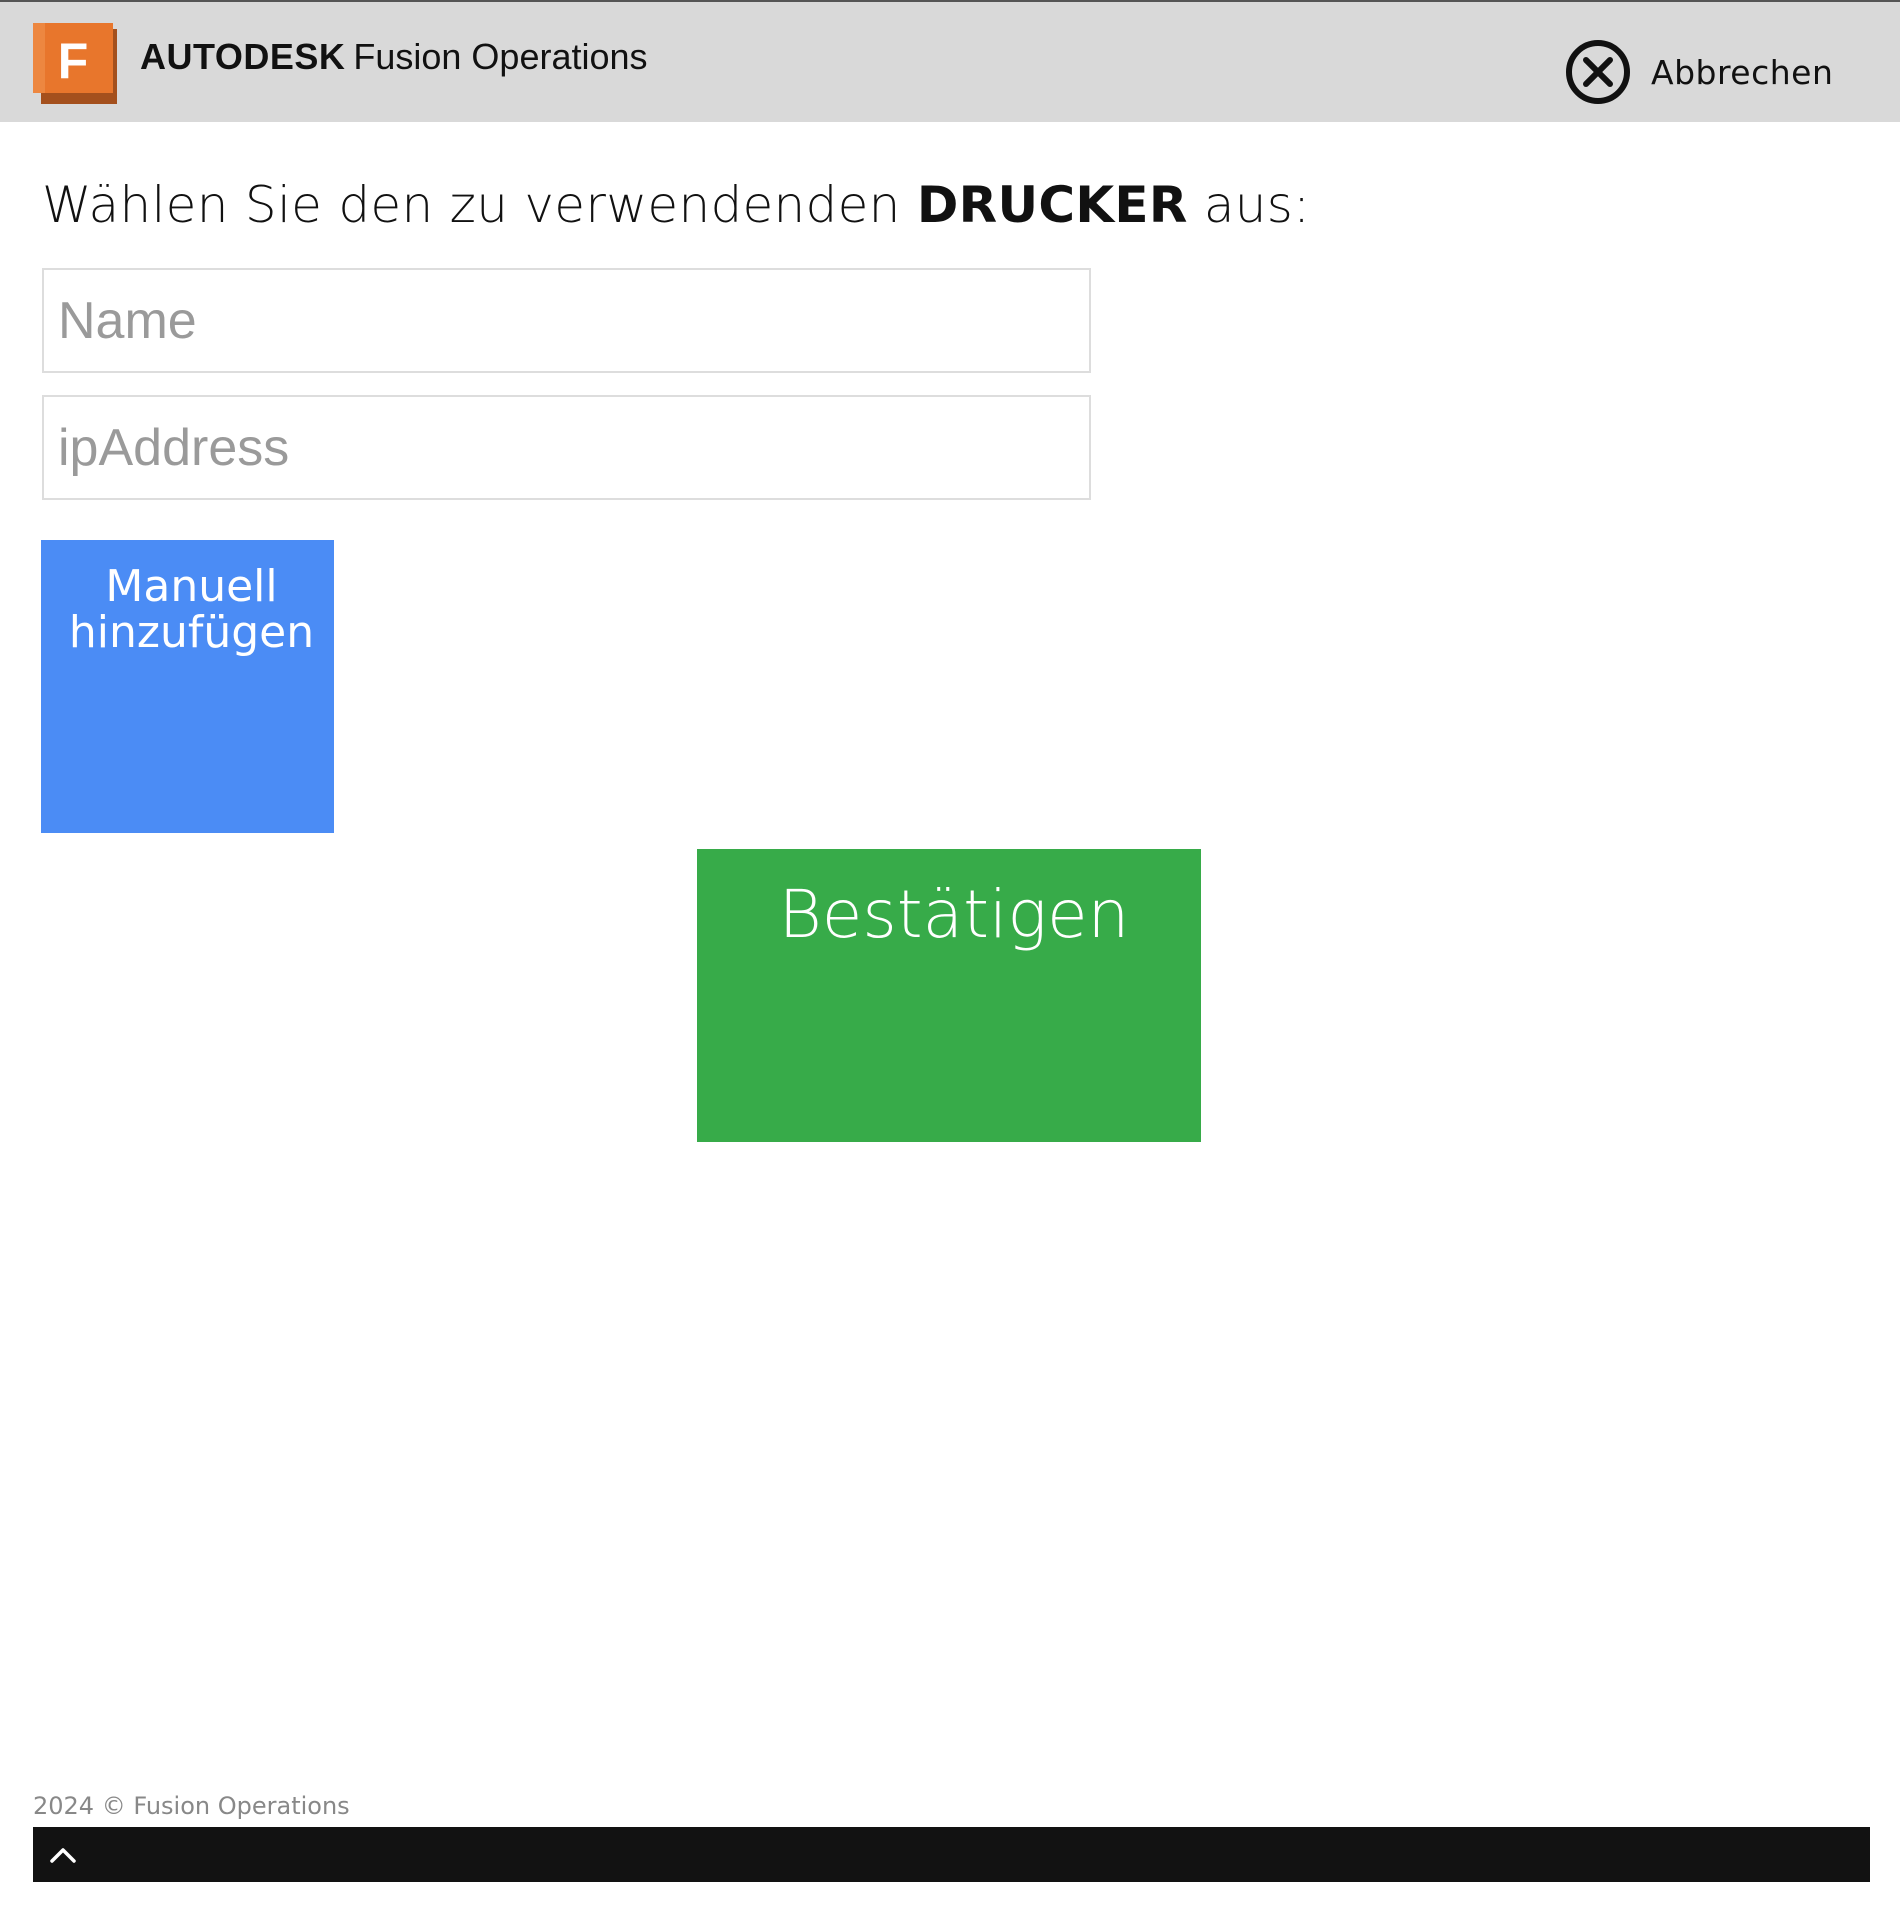 The image size is (1900, 1928). What do you see at coordinates (949, 995) in the screenshot?
I see `confirm-button: Bestätigen` at bounding box center [949, 995].